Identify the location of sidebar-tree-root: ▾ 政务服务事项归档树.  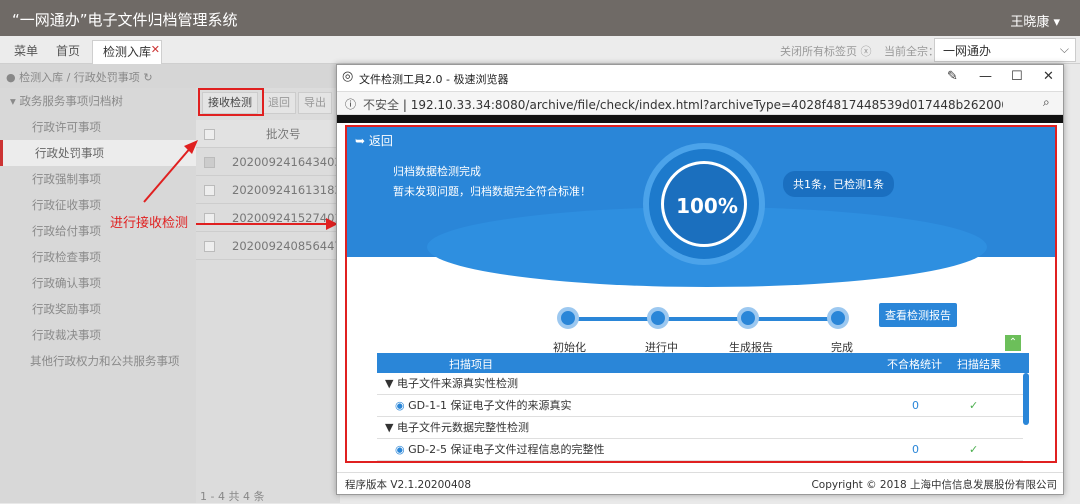
(98, 101).